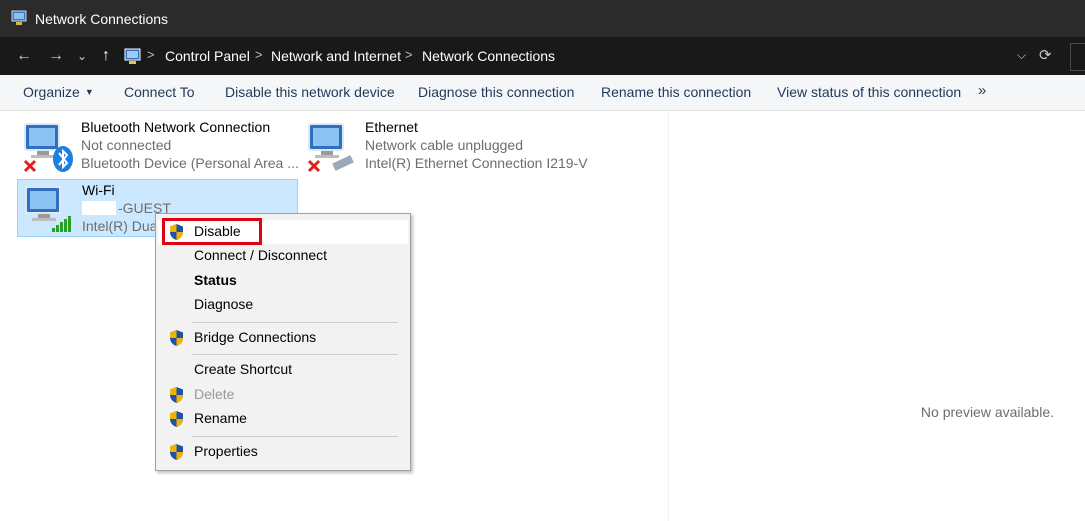 This screenshot has width=1085, height=521. What do you see at coordinates (1021, 55) in the screenshot?
I see `address-dropdown-chevron-icon: ⌵` at bounding box center [1021, 55].